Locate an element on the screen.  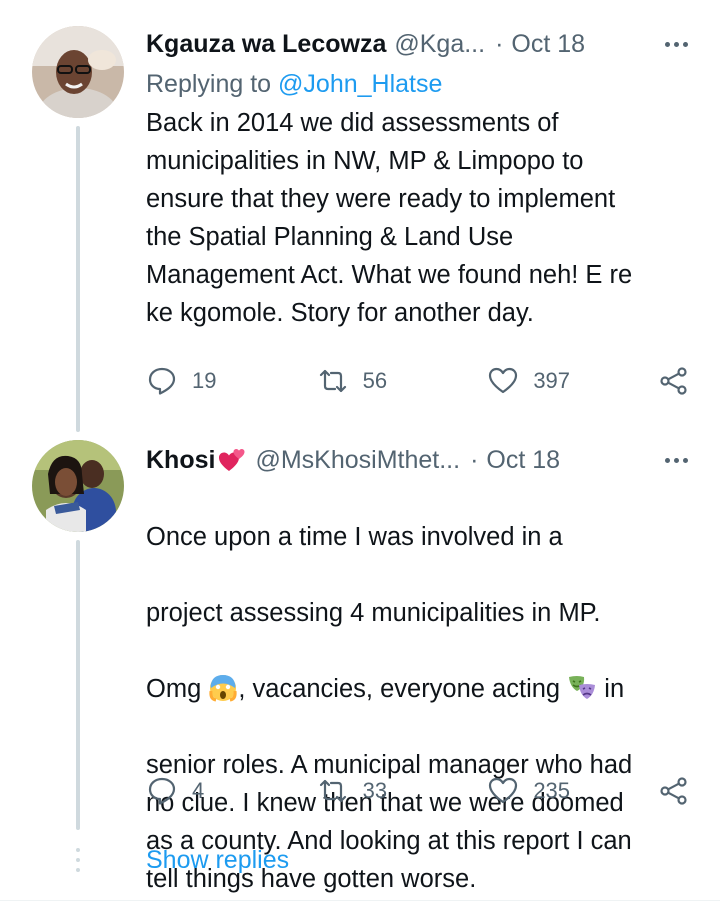
reply-count: 19 is located at coordinates (204, 380).